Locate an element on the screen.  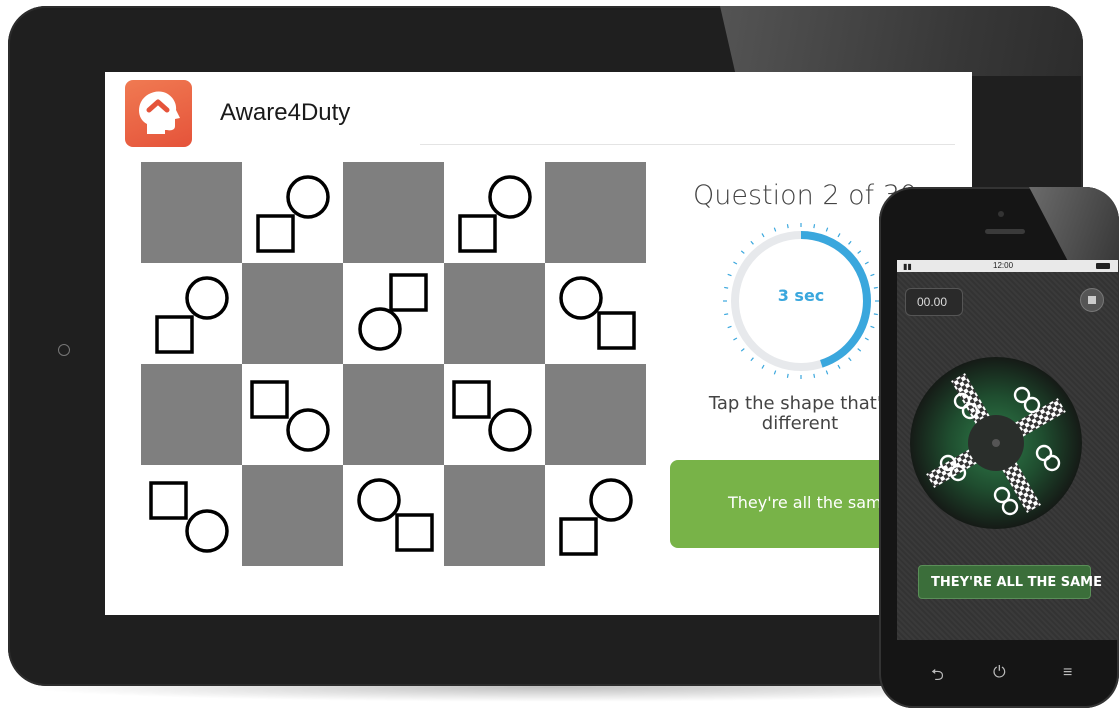
all-same-button-label: They're all the same! is located at coordinates (813, 502).